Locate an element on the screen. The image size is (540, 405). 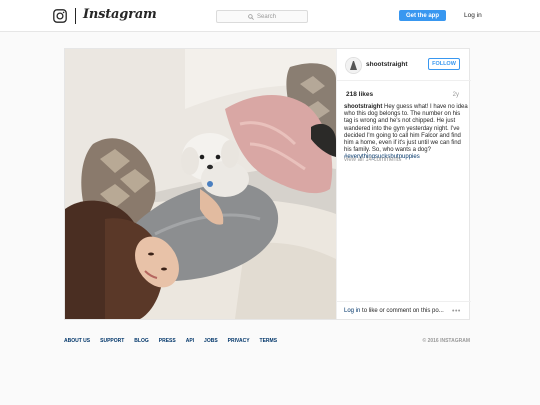
avatar is located at coordinates (353, 65).